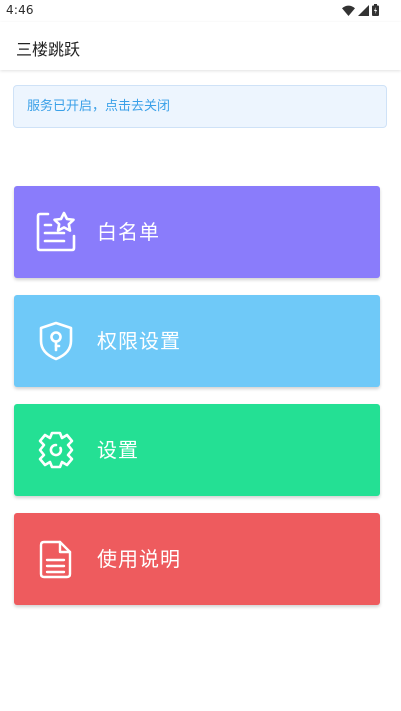  What do you see at coordinates (56, 341) in the screenshot?
I see `shield-key-icon` at bounding box center [56, 341].